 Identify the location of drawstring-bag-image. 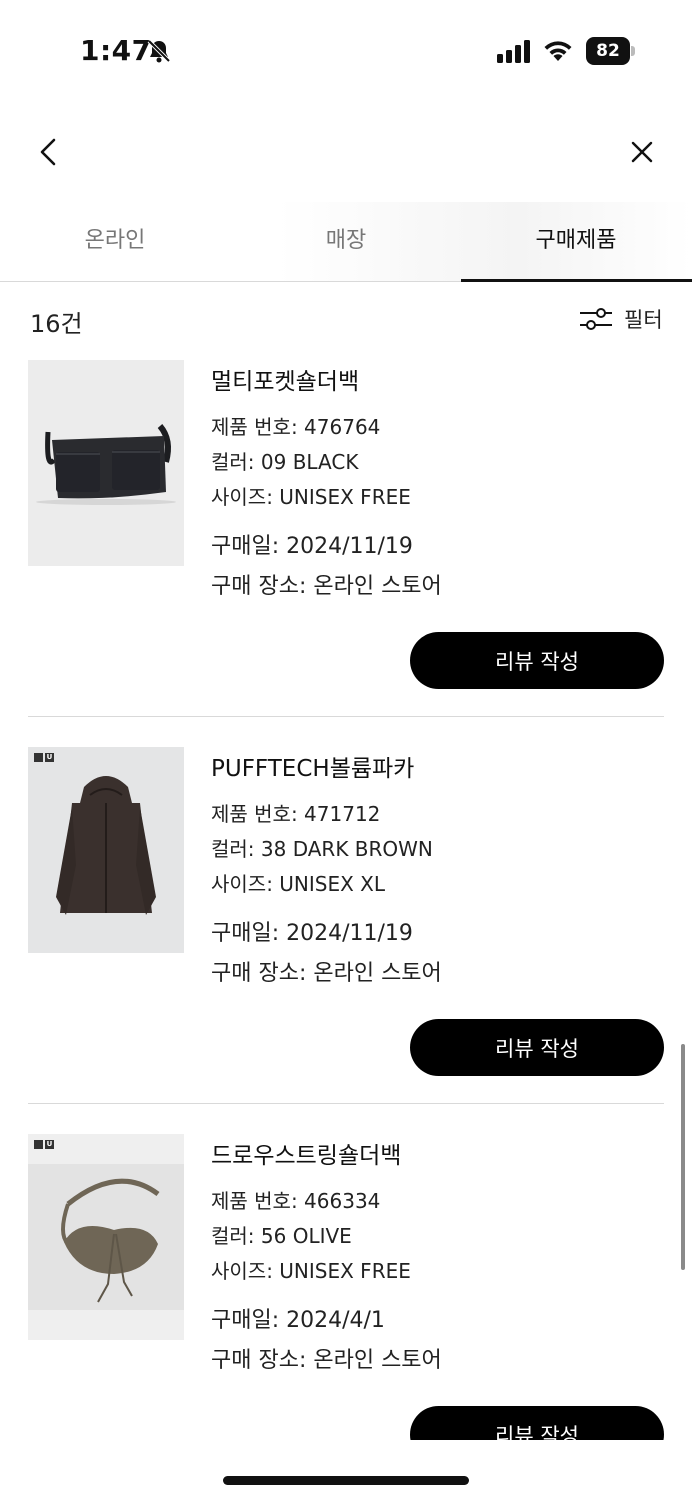
(106, 1237).